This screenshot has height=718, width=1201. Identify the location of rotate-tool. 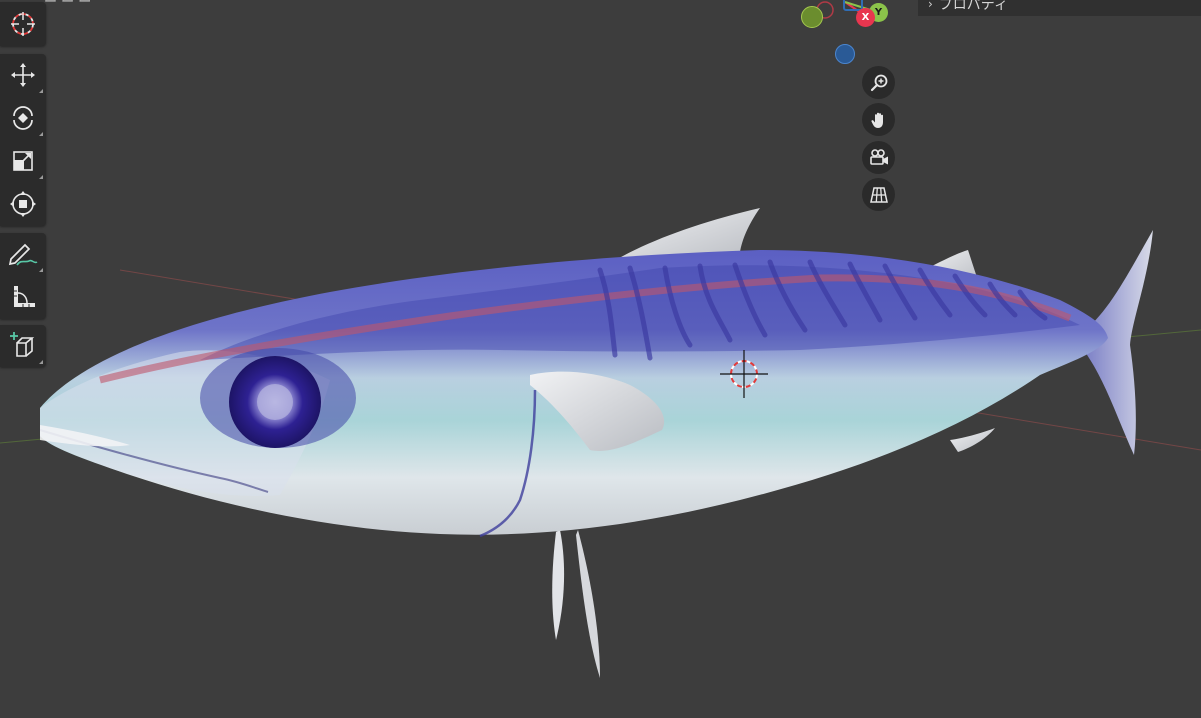
(23, 118).